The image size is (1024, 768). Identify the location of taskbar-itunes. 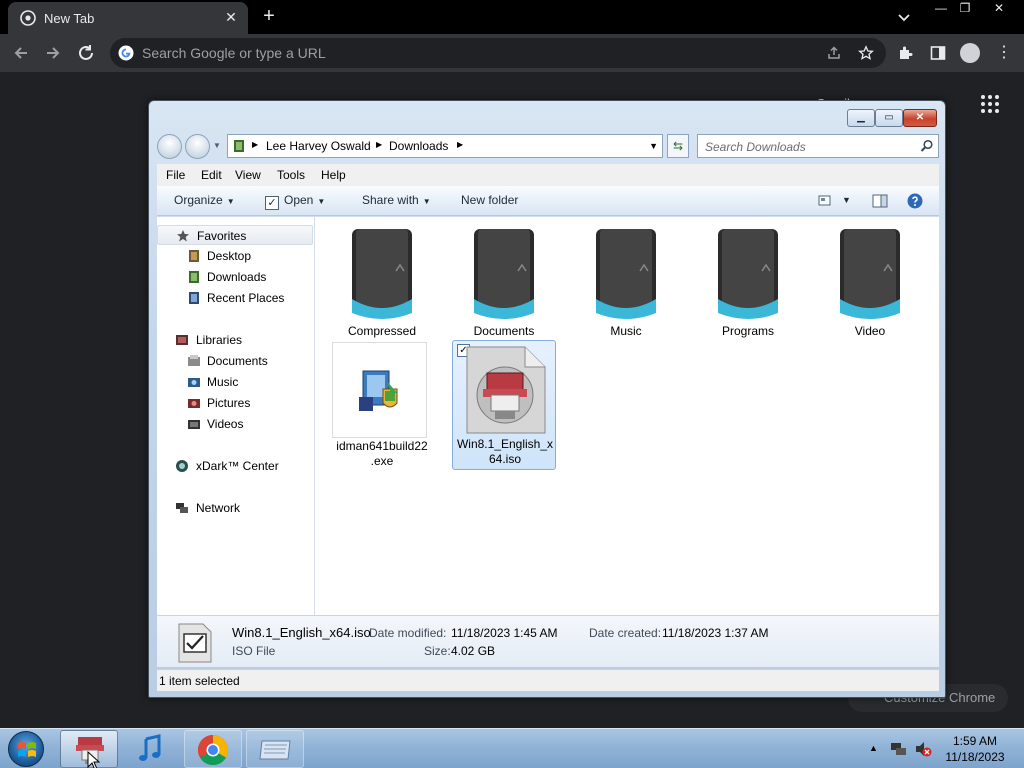
(151, 749).